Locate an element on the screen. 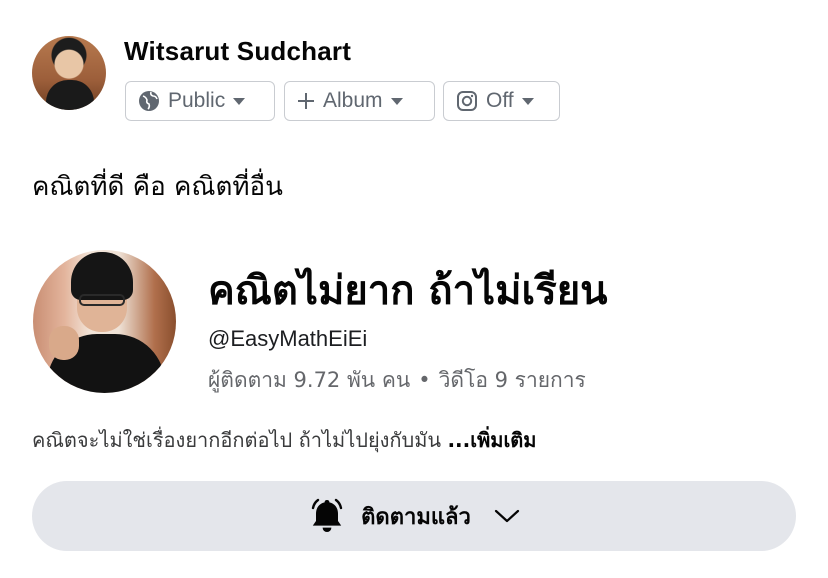 The image size is (828, 578). post-text: คณิตที่ดี คือ คณิตที่อื่น is located at coordinates (157, 187).